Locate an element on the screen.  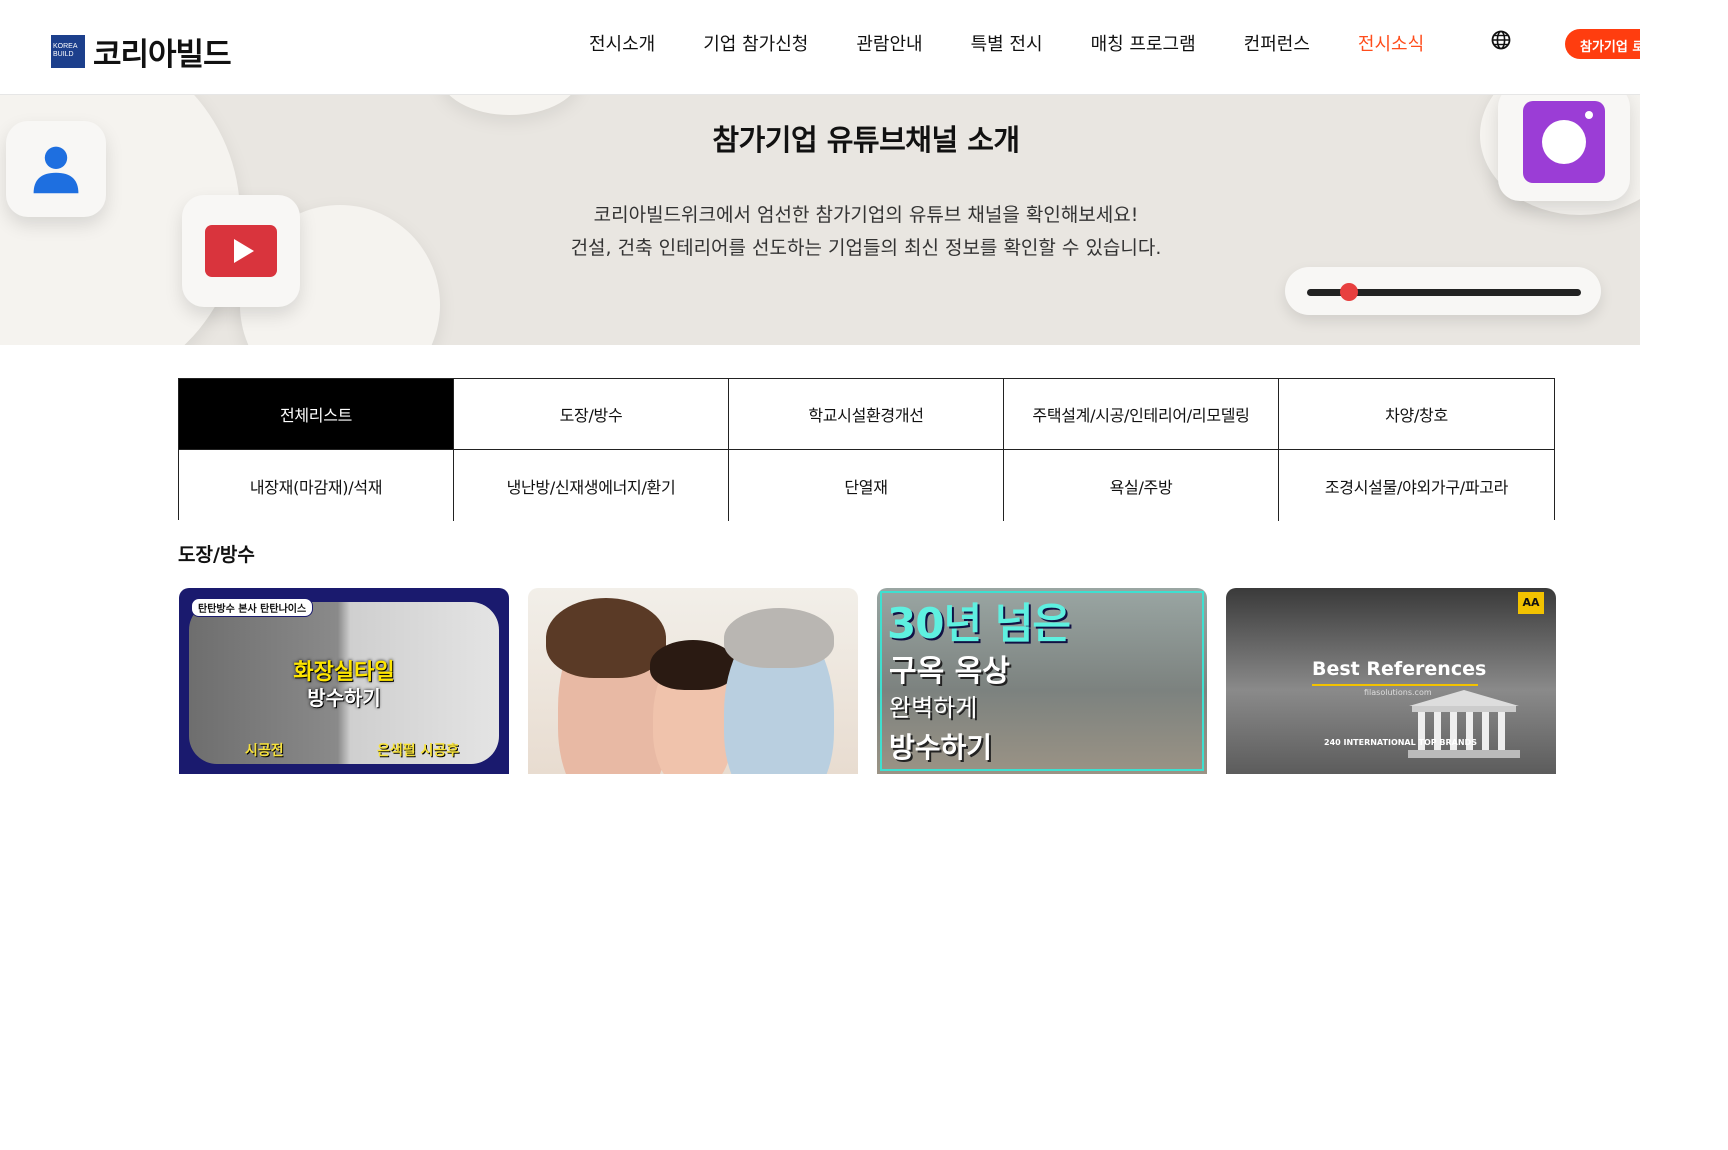
thumbnail-headline: 30년 넘은 is located at coordinates (979, 623).